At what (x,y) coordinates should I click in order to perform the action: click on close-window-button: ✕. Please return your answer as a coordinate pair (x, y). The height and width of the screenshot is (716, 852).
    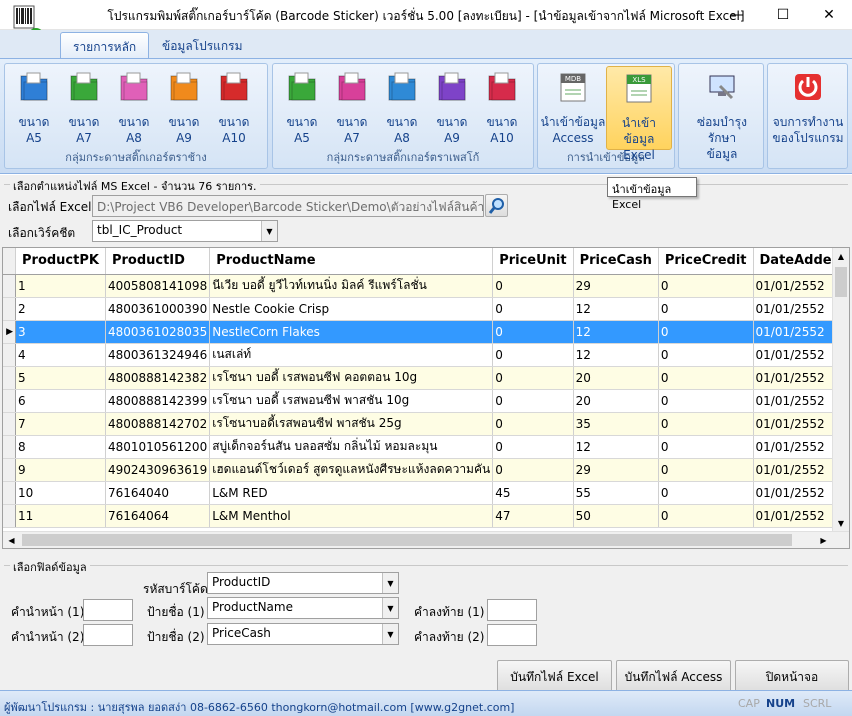
    Looking at the image, I should click on (829, 15).